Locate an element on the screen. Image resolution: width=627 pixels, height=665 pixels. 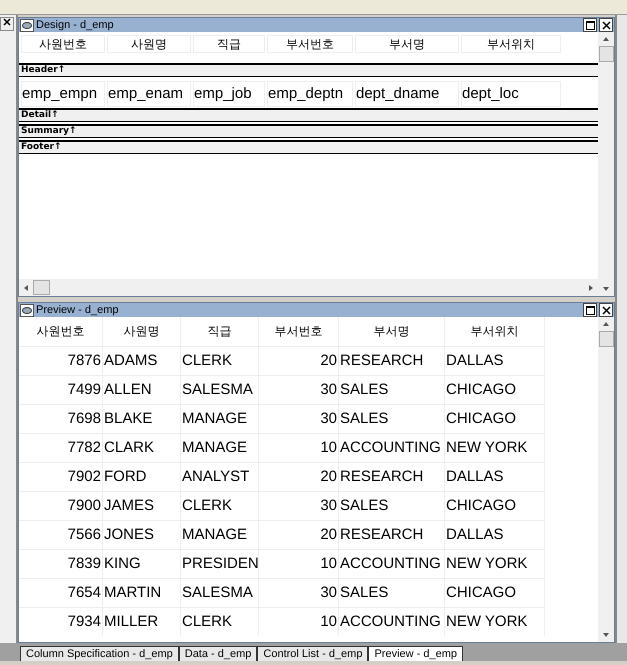
close-icon is located at coordinates (7, 24).